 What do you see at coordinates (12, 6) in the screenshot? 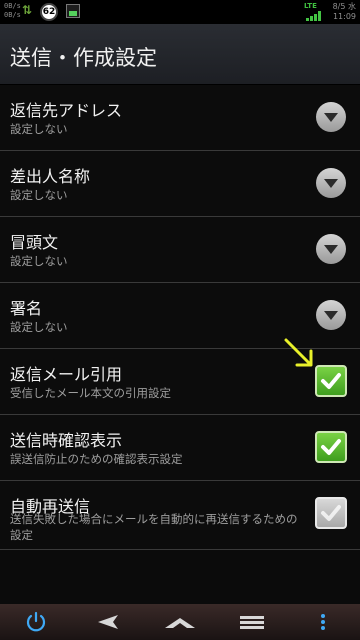
I see `upload-speed: 0B/s` at bounding box center [12, 6].